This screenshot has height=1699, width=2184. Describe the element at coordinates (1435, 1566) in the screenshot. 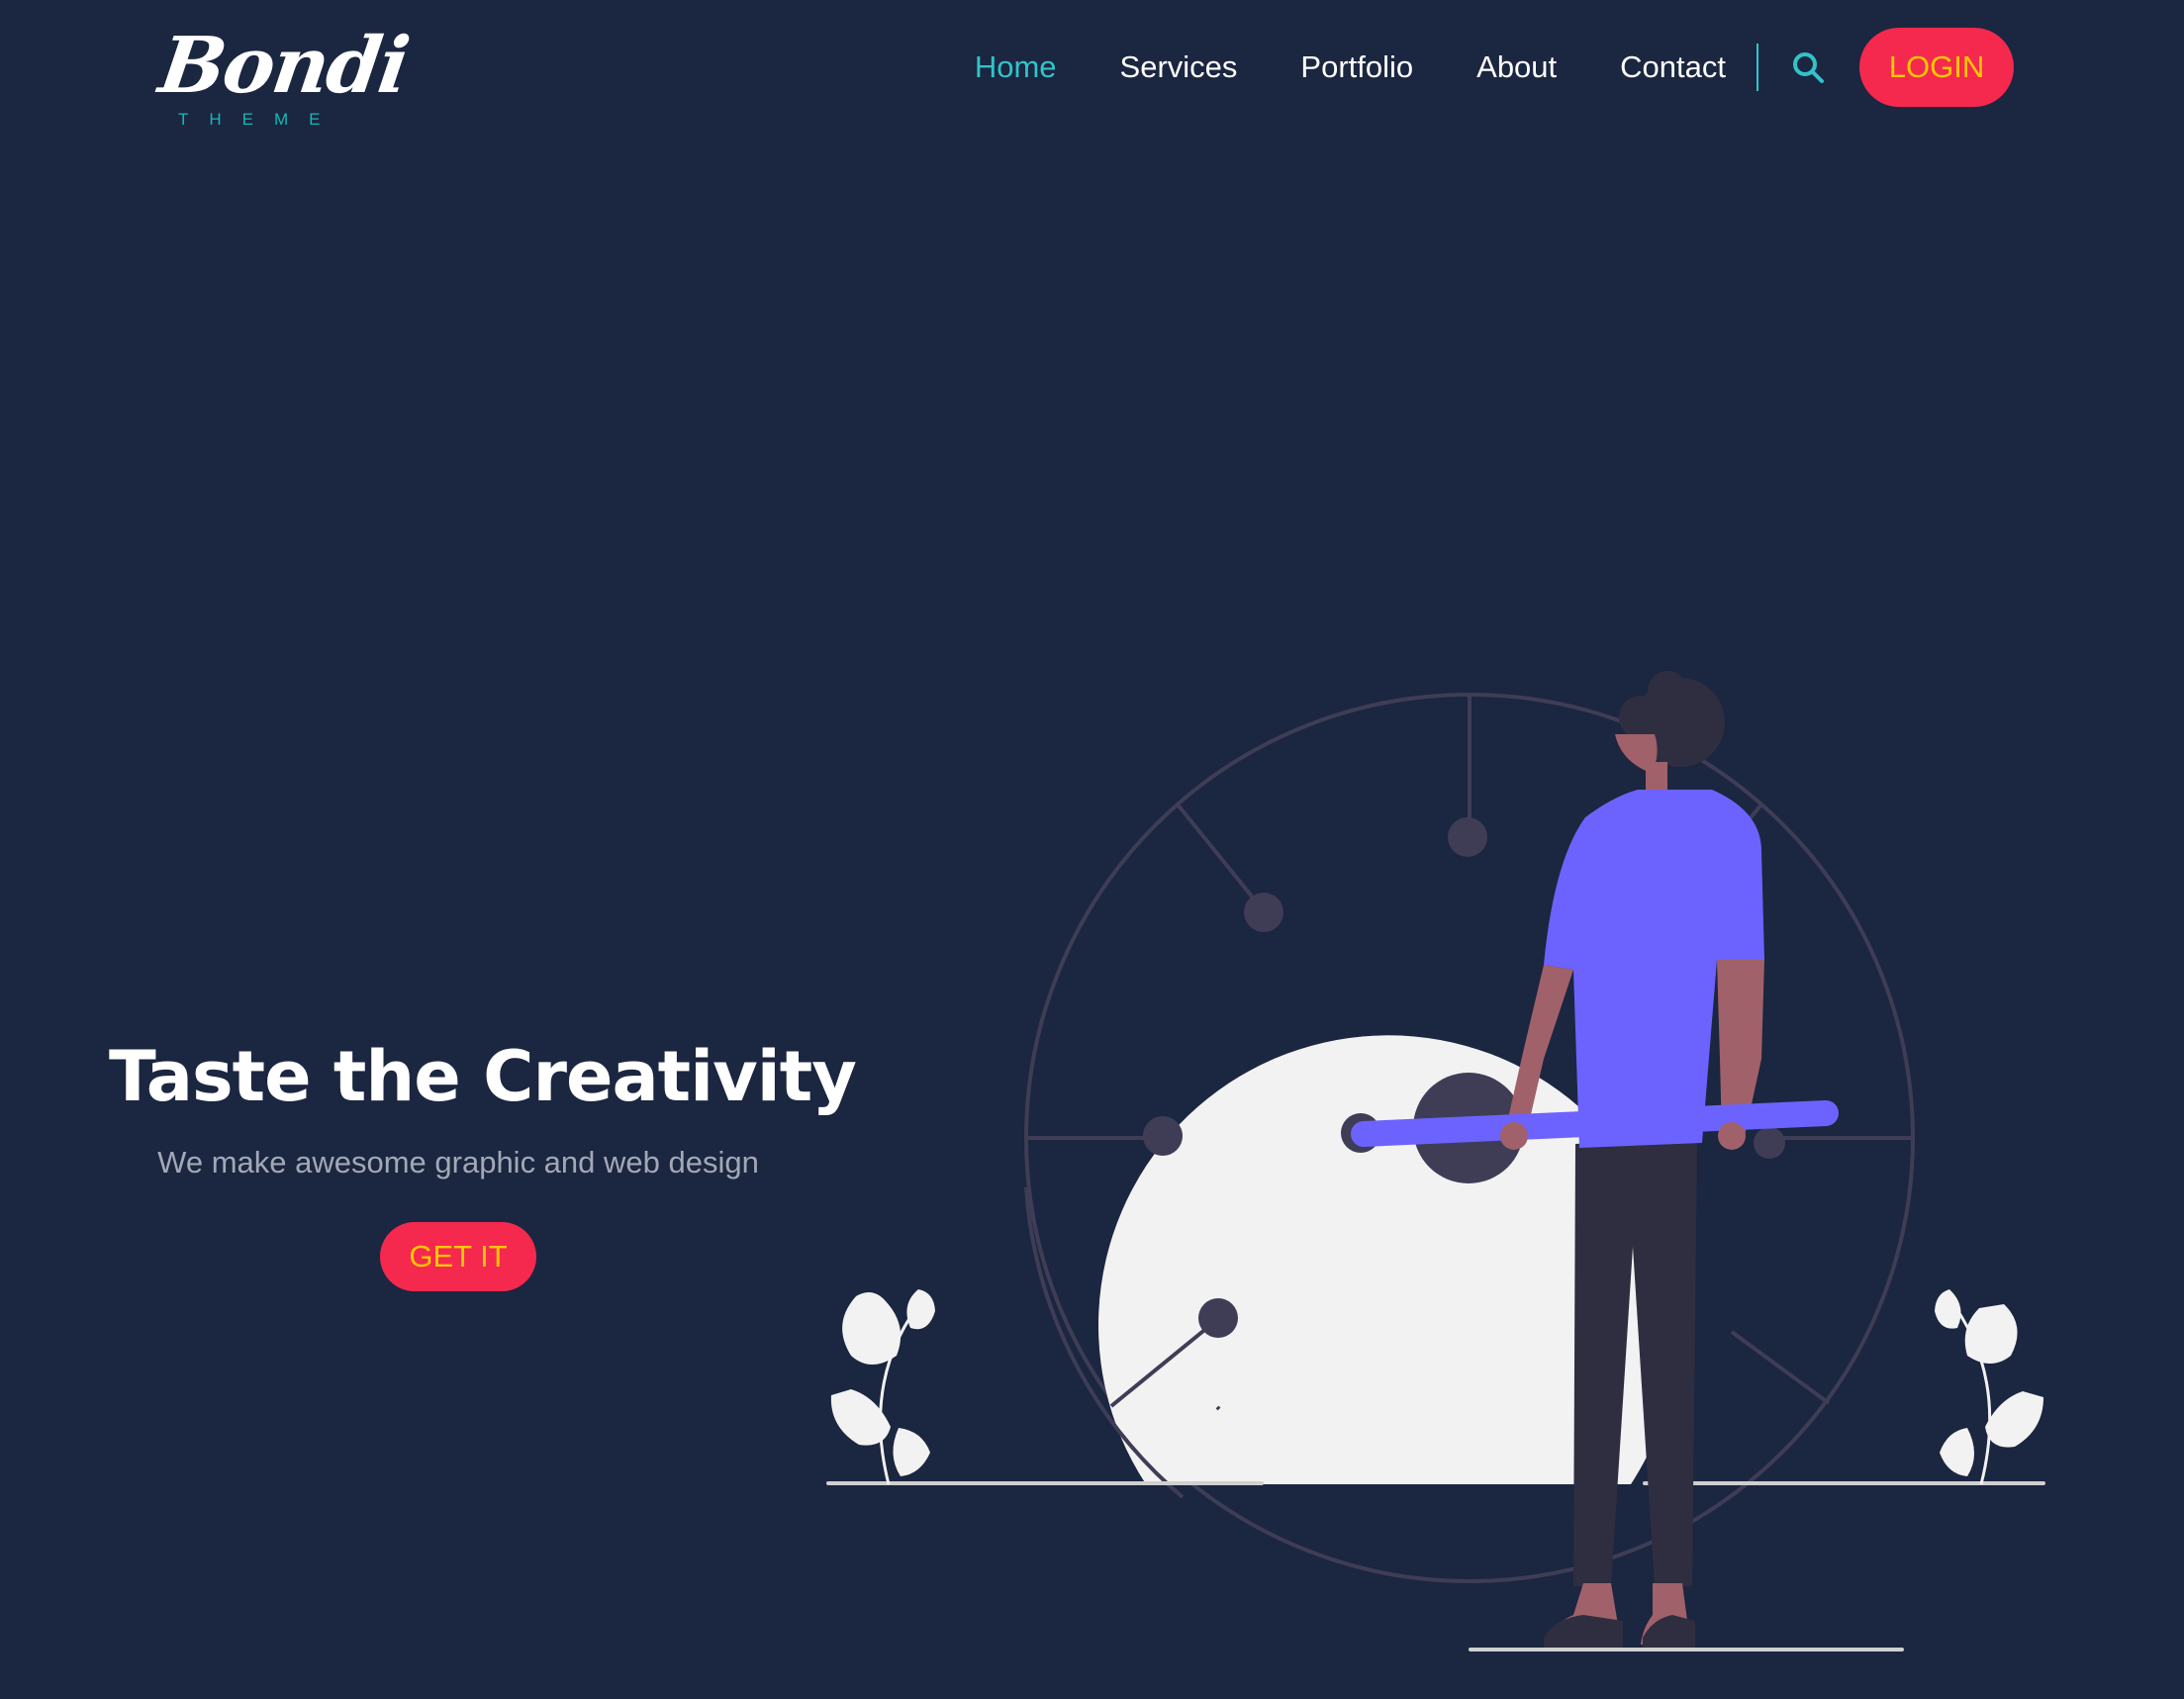

I see `ground-lines` at that location.